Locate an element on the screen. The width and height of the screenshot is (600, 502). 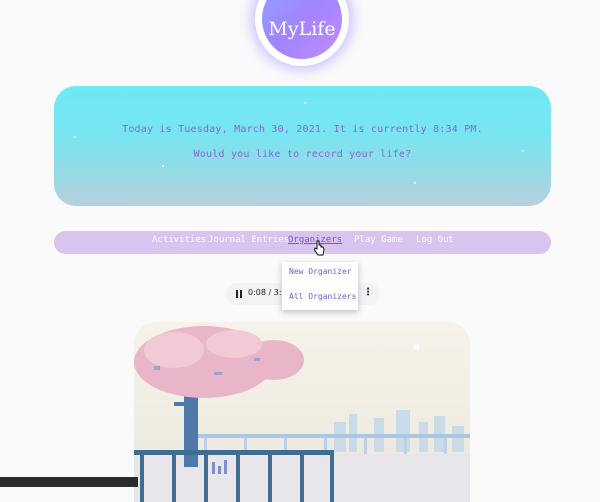
logo-badge: MyLife is located at coordinates (302, 33).